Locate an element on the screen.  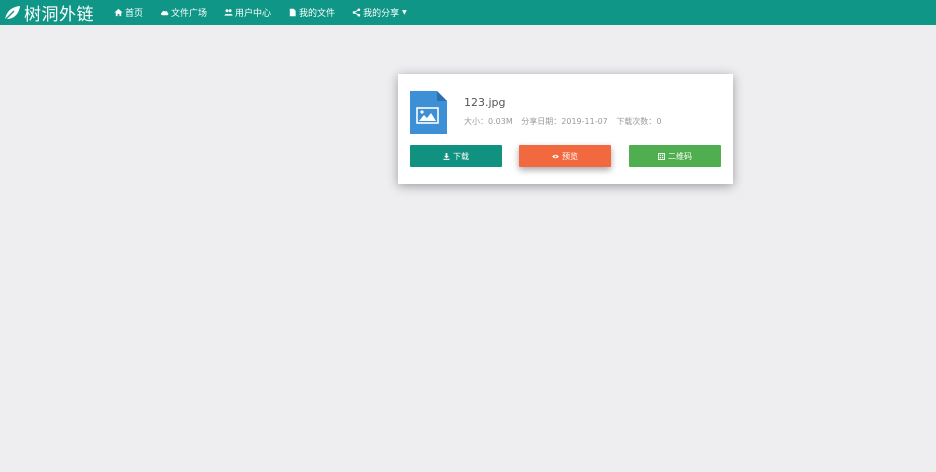
download-button-label: 下载 is located at coordinates (461, 156).